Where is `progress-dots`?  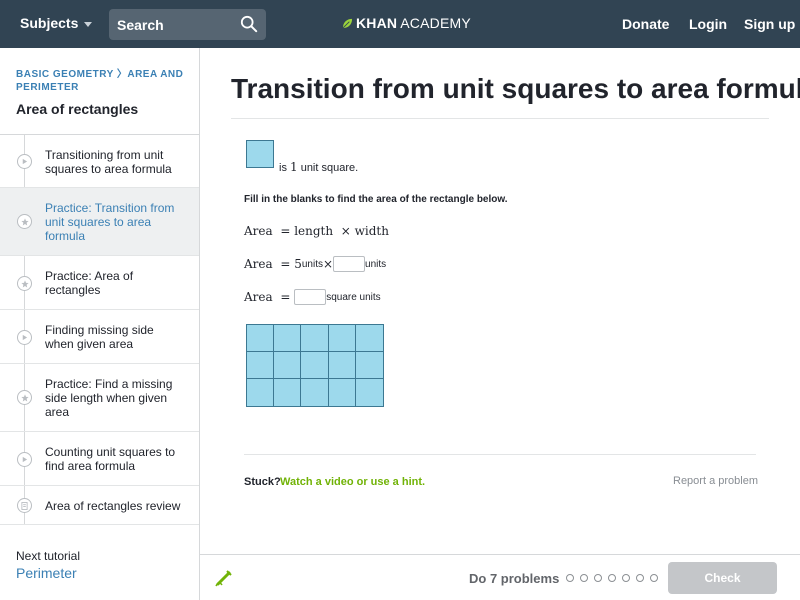
progress-dots is located at coordinates (612, 578).